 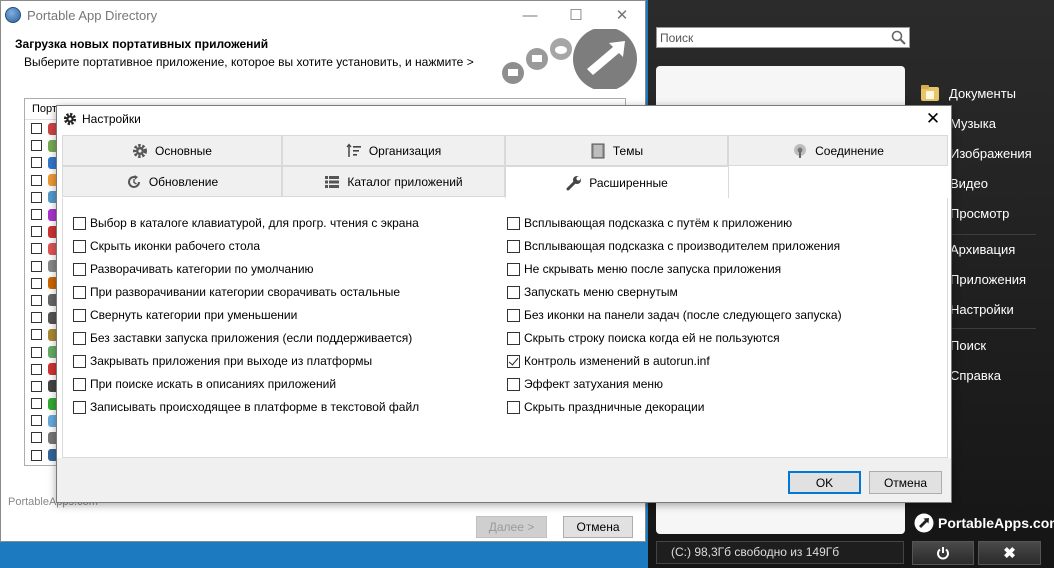 I want to click on maximize-button: ☐, so click(x=576, y=15).